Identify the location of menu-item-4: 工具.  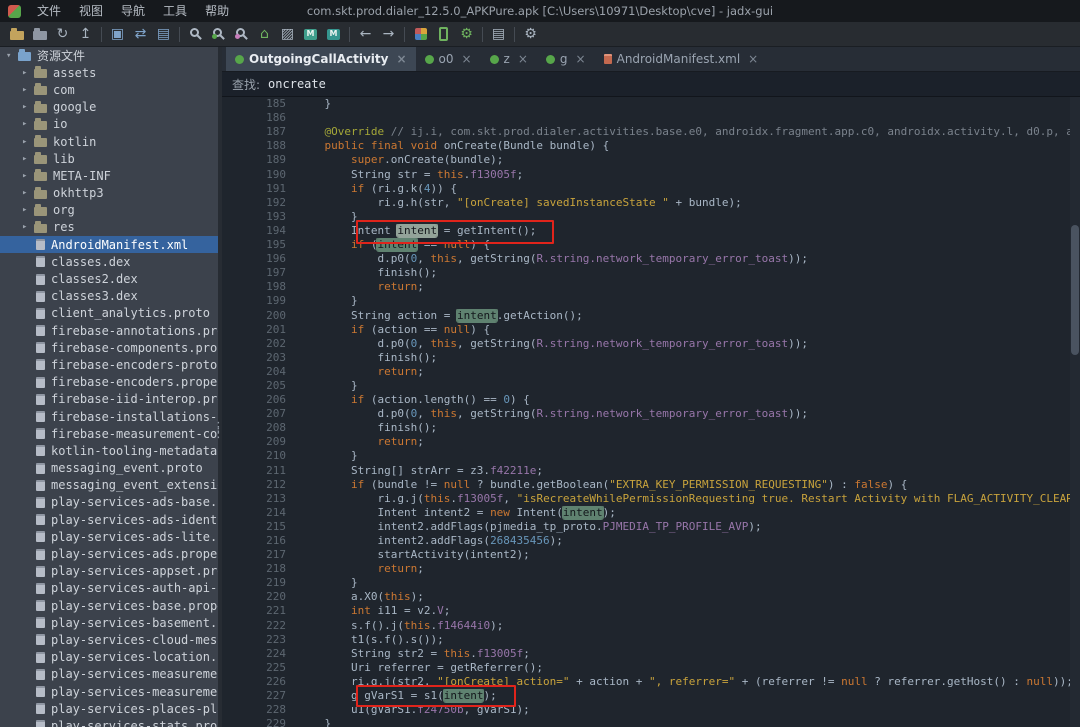
(175, 11).